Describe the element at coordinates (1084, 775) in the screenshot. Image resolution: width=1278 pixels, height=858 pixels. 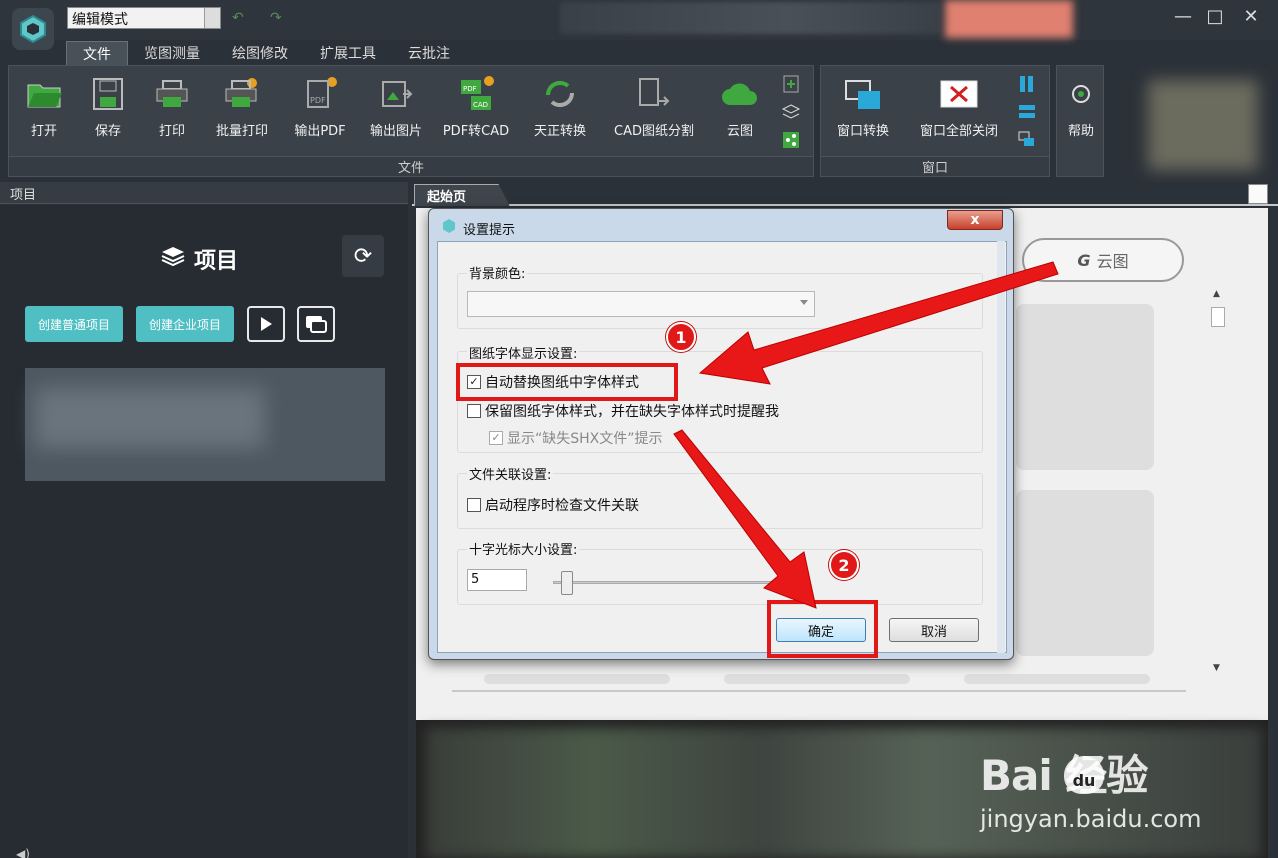
I see `paw-icon: du` at that location.